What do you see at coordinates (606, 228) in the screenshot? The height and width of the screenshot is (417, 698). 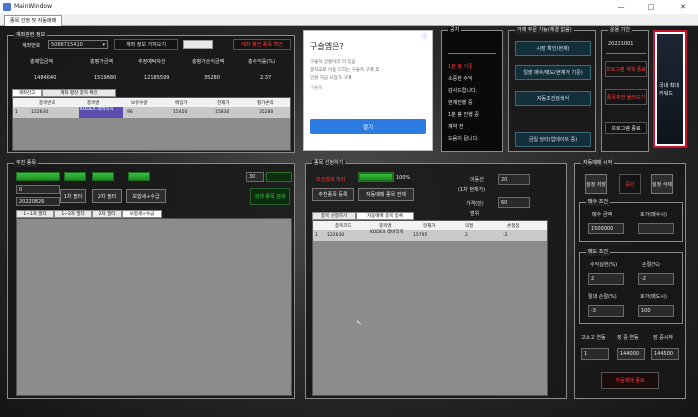 I see `buy-amount-input: 1500000` at bounding box center [606, 228].